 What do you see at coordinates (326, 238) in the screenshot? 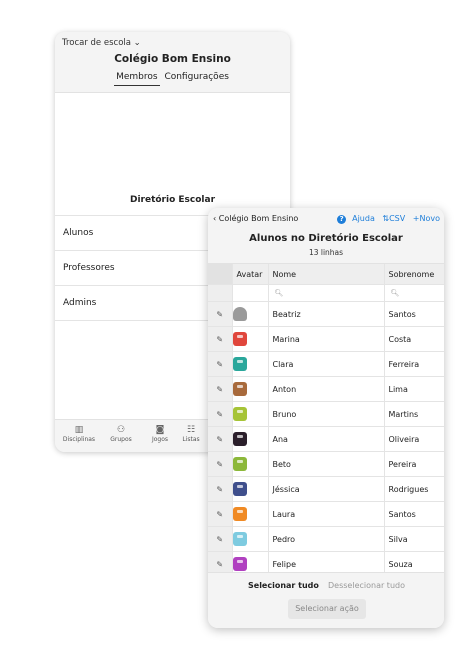
I see `page-title: Alunos no Diretório Escolar` at bounding box center [326, 238].